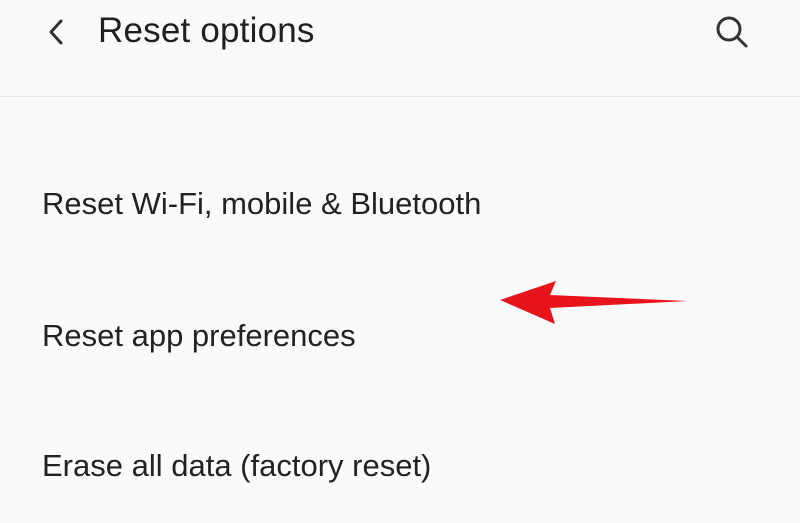  What do you see at coordinates (262, 203) in the screenshot?
I see `list-item-label: Reset Wi-Fi, mobile & Bluetooth` at bounding box center [262, 203].